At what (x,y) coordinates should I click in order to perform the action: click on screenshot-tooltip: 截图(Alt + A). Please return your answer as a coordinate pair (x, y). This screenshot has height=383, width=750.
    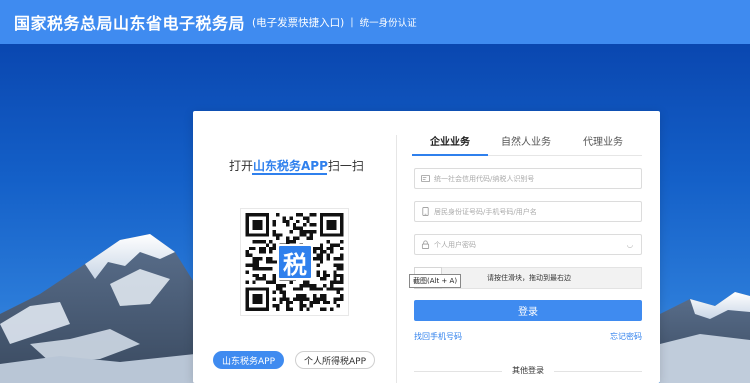
    Looking at the image, I should click on (435, 281).